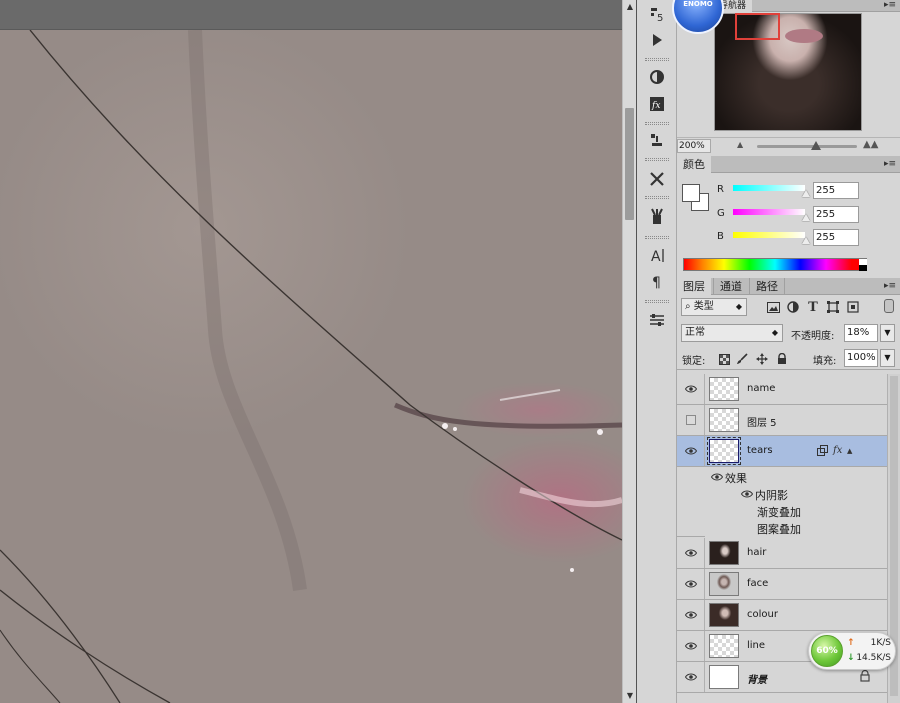  What do you see at coordinates (782, 359) in the screenshot?
I see `lock-all-icon` at bounding box center [782, 359].